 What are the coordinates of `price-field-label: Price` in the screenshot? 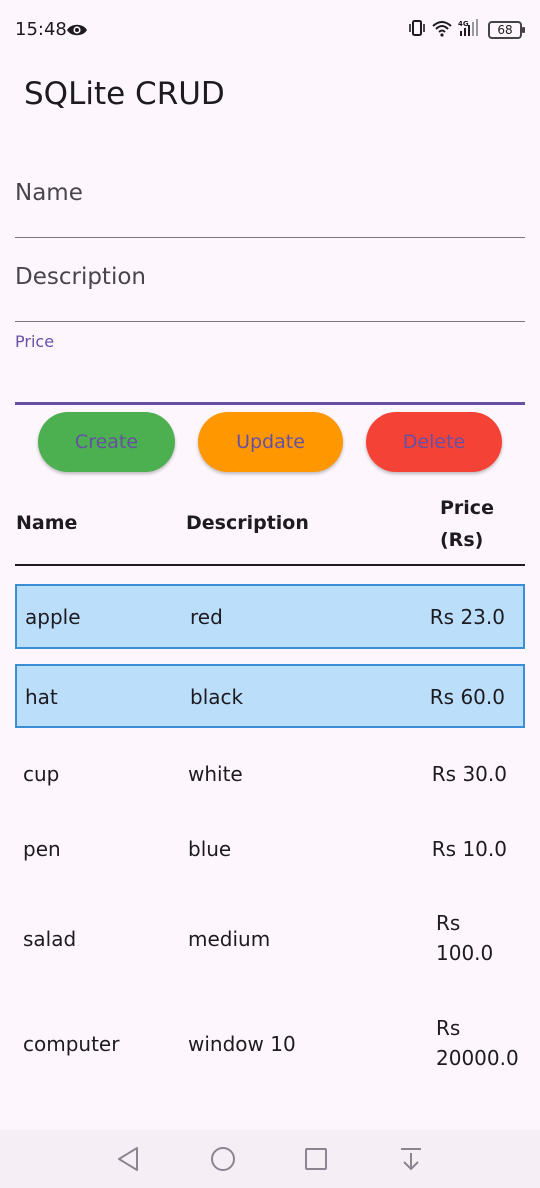 It's located at (35, 341).